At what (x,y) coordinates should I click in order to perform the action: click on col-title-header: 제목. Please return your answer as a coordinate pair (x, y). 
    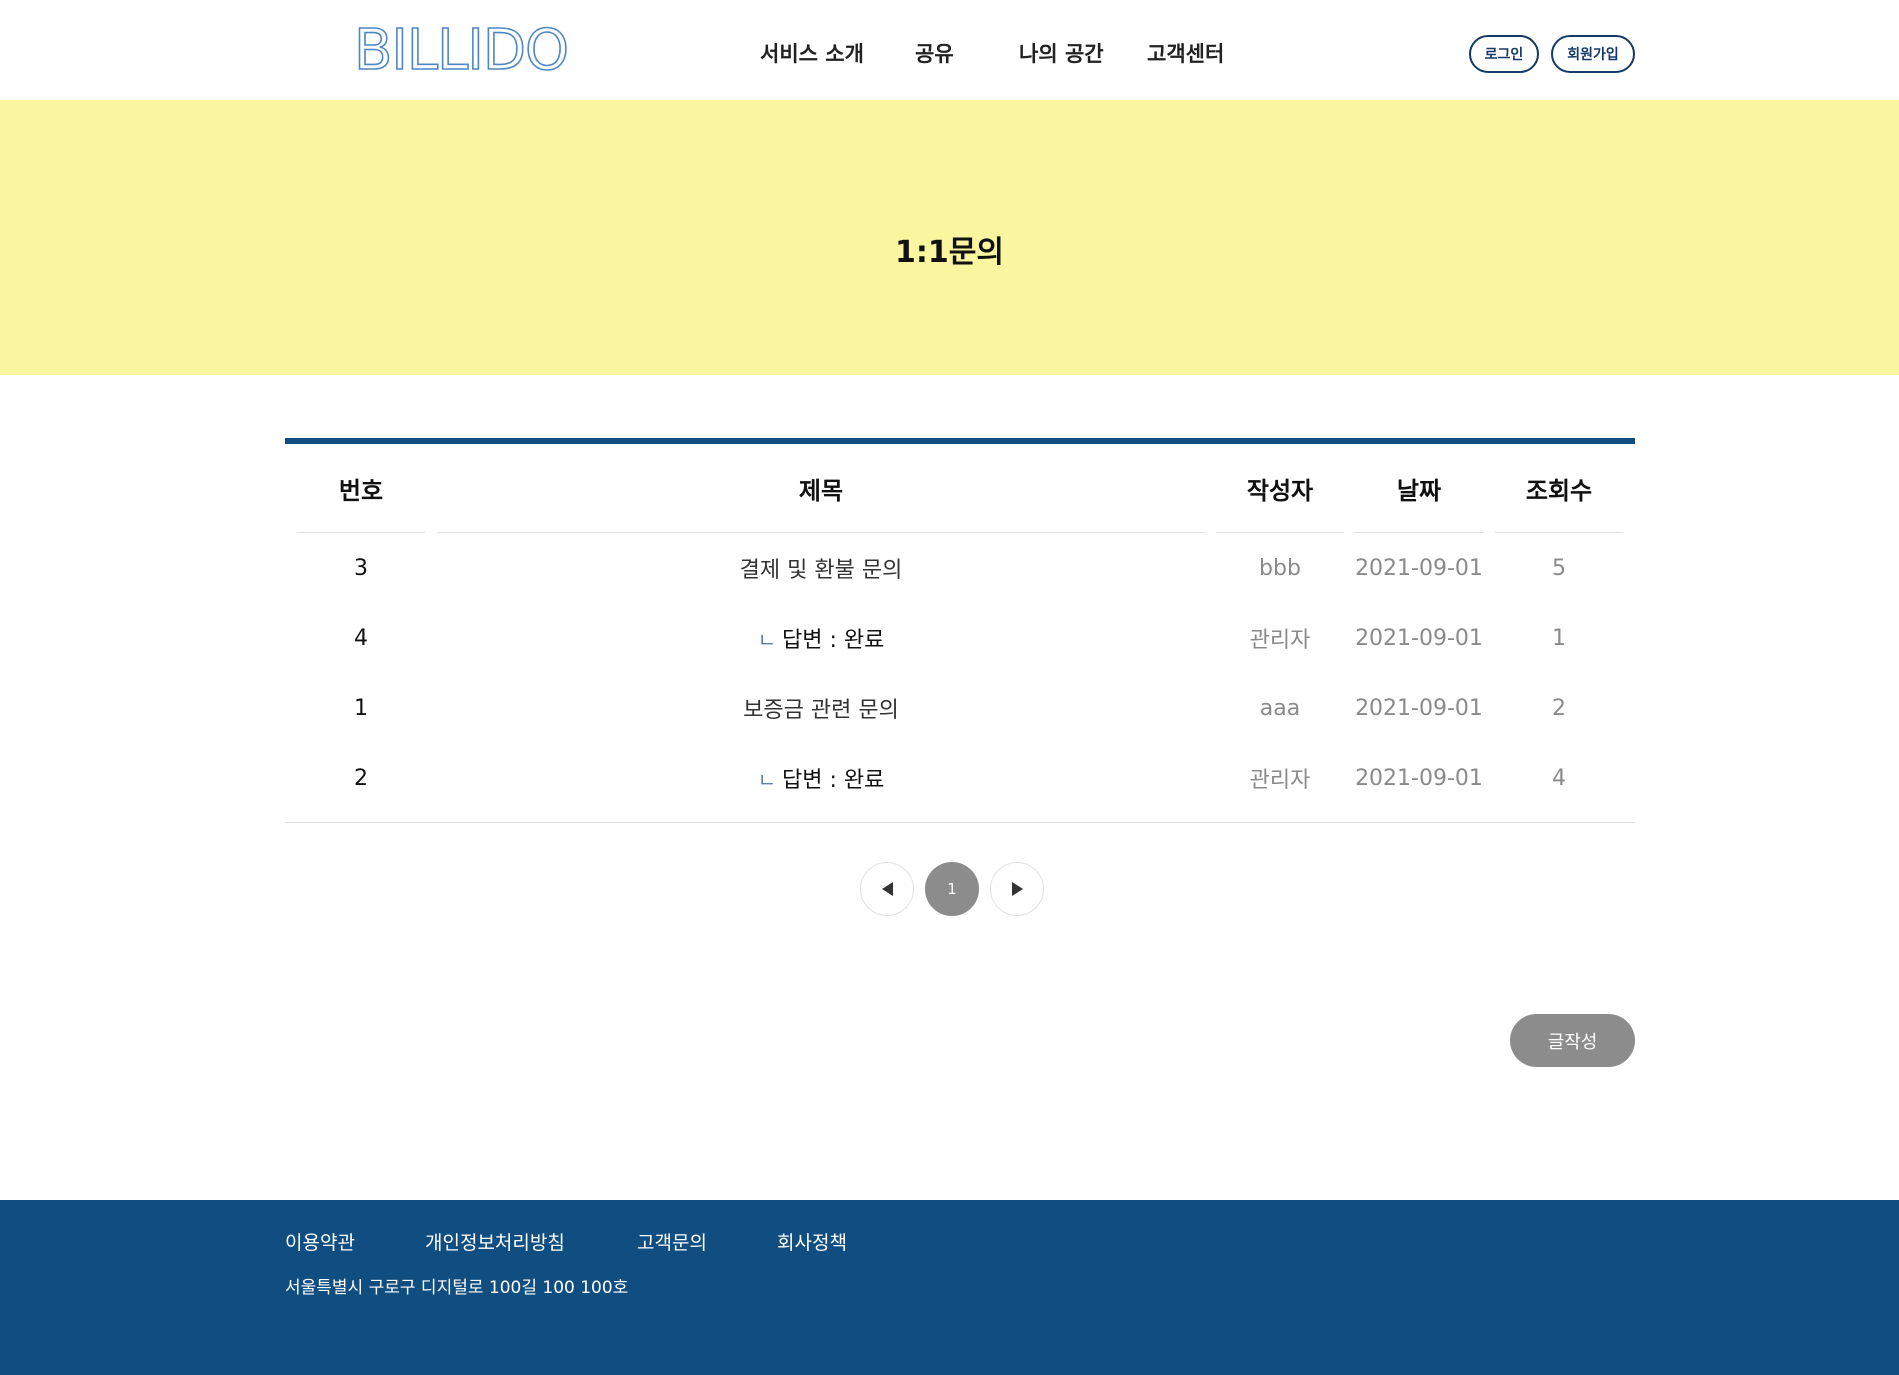
    Looking at the image, I should click on (821, 488).